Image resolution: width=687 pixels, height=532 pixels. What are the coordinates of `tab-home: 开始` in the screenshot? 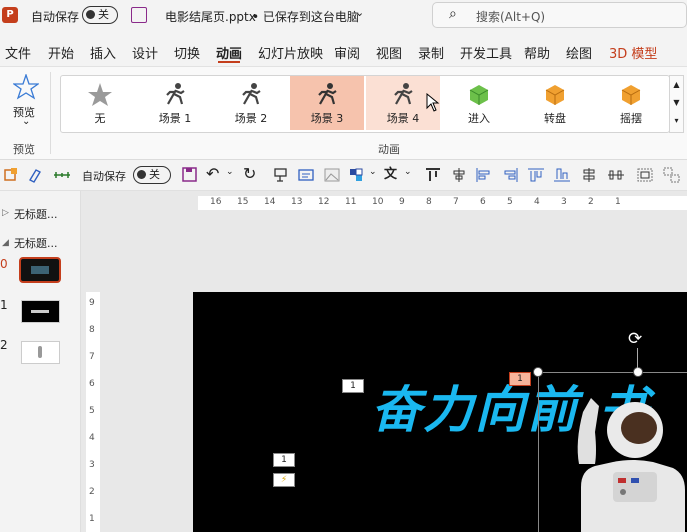 It's located at (61, 52).